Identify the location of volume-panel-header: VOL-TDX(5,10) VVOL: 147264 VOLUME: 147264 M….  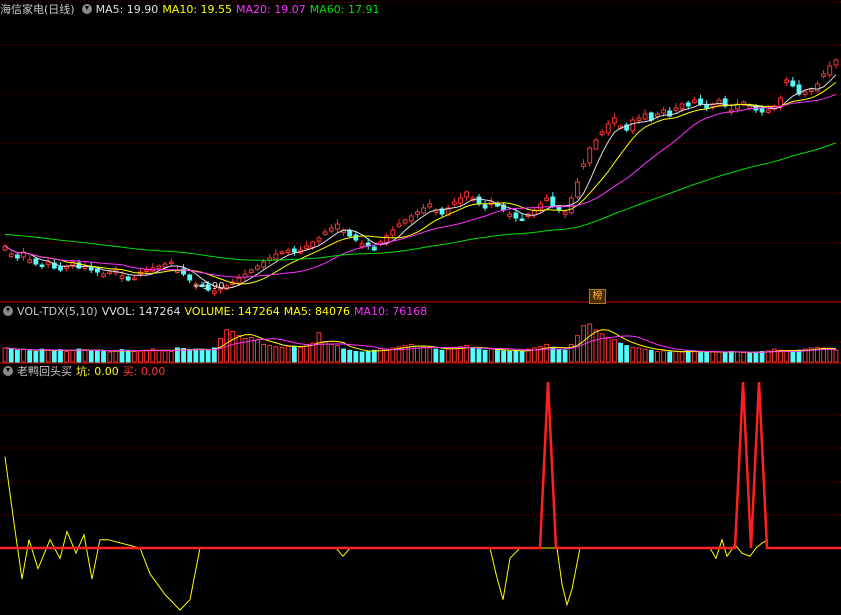
(215, 312).